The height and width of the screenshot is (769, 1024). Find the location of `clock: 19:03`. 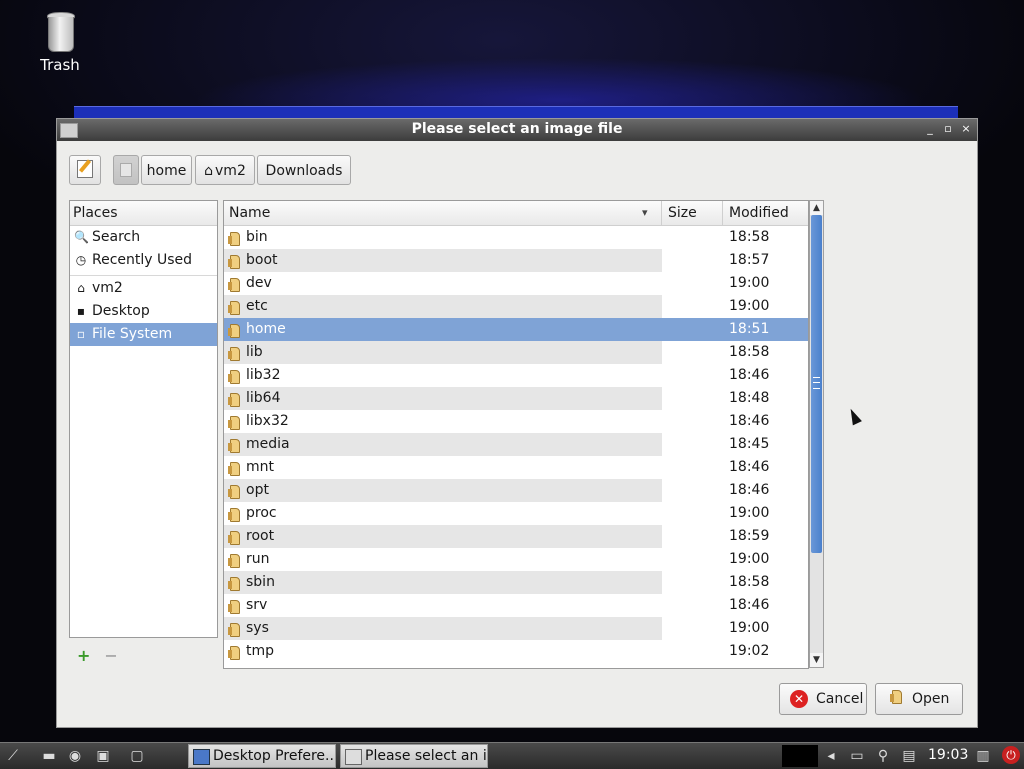

clock: 19:03 is located at coordinates (948, 755).